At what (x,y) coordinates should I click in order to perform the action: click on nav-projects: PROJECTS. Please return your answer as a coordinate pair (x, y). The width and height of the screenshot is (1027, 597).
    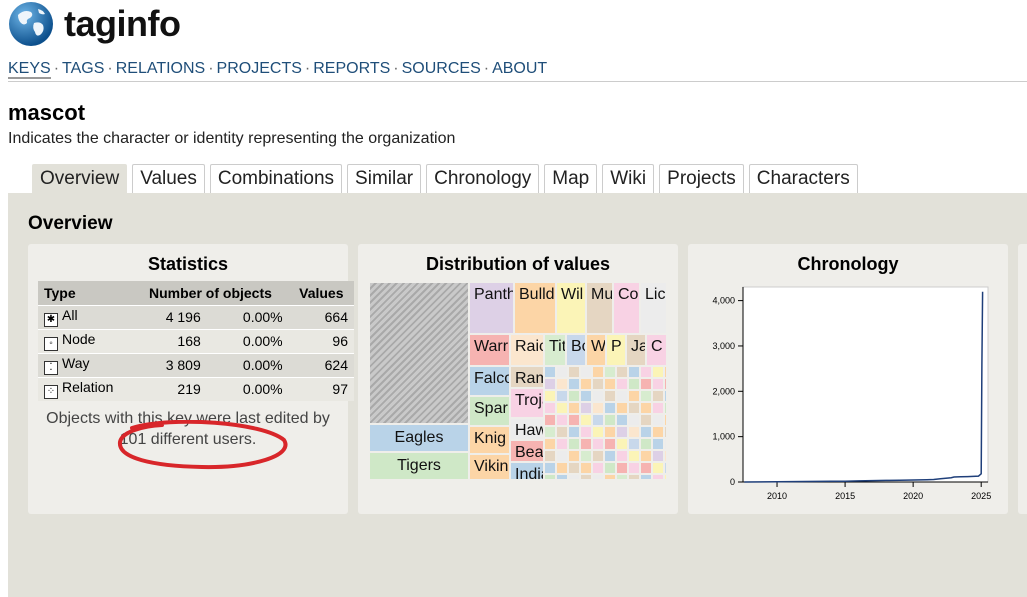
    Looking at the image, I should click on (259, 68).